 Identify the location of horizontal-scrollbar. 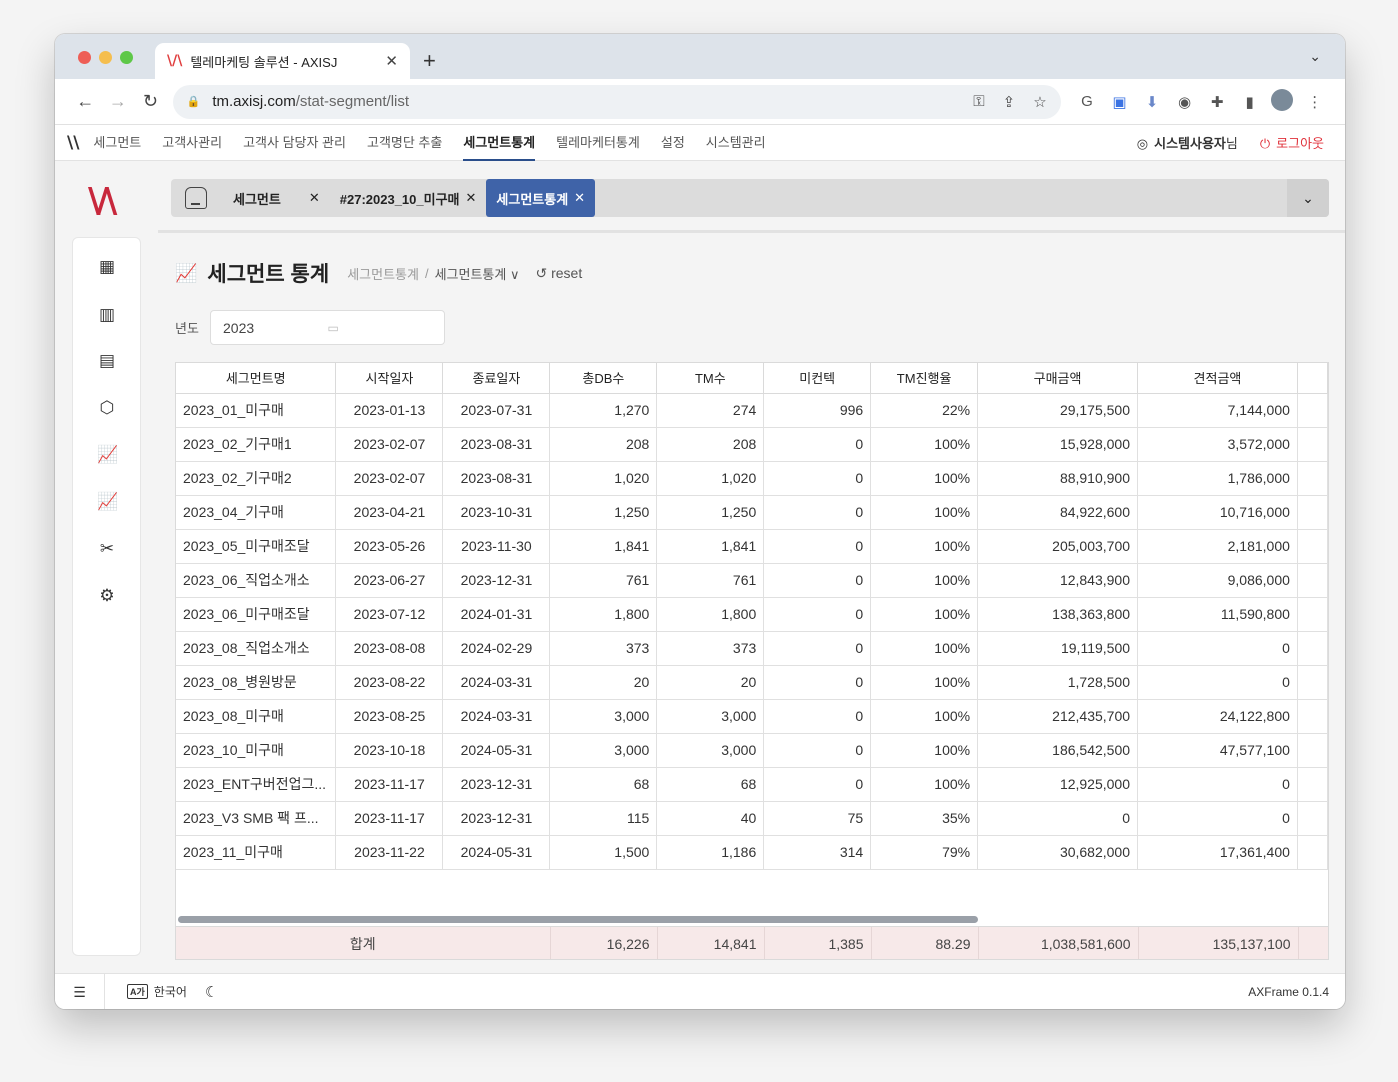
(578, 919).